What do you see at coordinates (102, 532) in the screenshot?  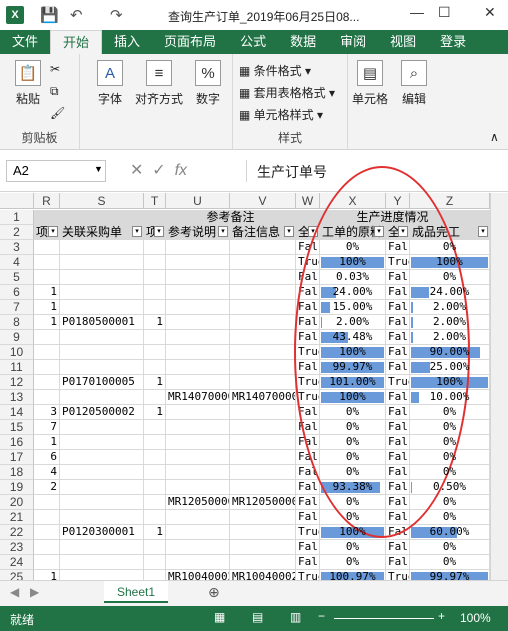 I see `table-cell: P0120300001` at bounding box center [102, 532].